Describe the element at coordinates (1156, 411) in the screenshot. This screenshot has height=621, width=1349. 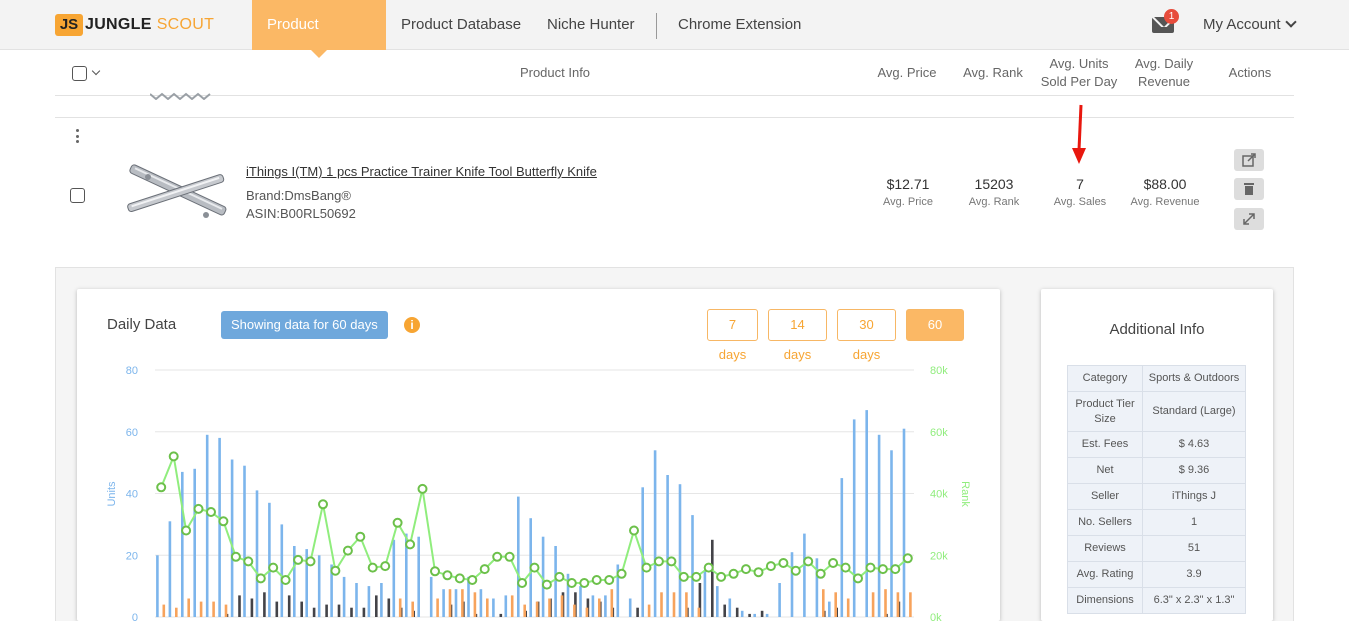
I see `additional-info-row: Product Tier Size Standard (Large)` at that location.